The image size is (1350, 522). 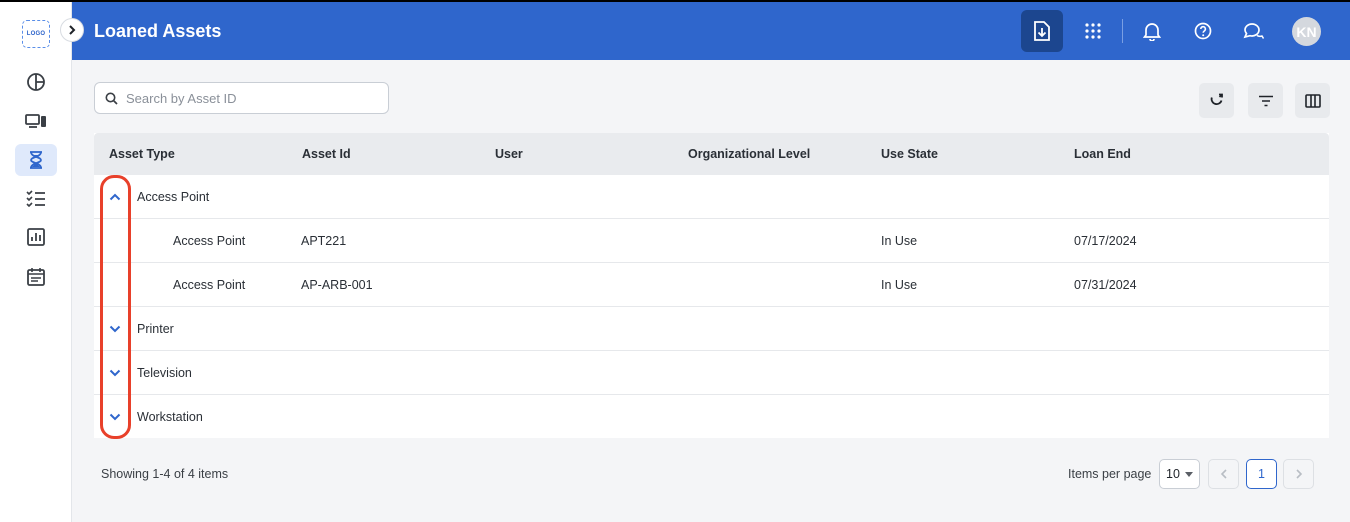 I want to click on items-per-page-label: Items per page, so click(x=1110, y=474).